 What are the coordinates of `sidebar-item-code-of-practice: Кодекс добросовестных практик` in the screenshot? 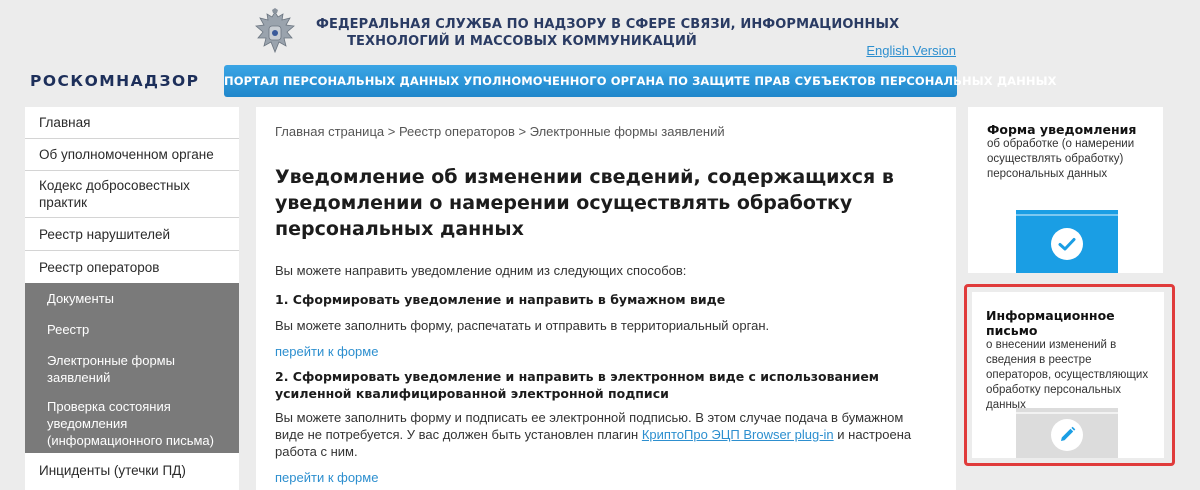 It's located at (132, 194).